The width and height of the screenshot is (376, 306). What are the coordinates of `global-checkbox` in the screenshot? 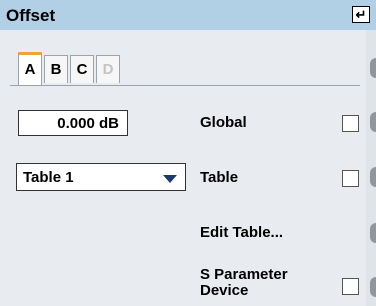 It's located at (350, 123).